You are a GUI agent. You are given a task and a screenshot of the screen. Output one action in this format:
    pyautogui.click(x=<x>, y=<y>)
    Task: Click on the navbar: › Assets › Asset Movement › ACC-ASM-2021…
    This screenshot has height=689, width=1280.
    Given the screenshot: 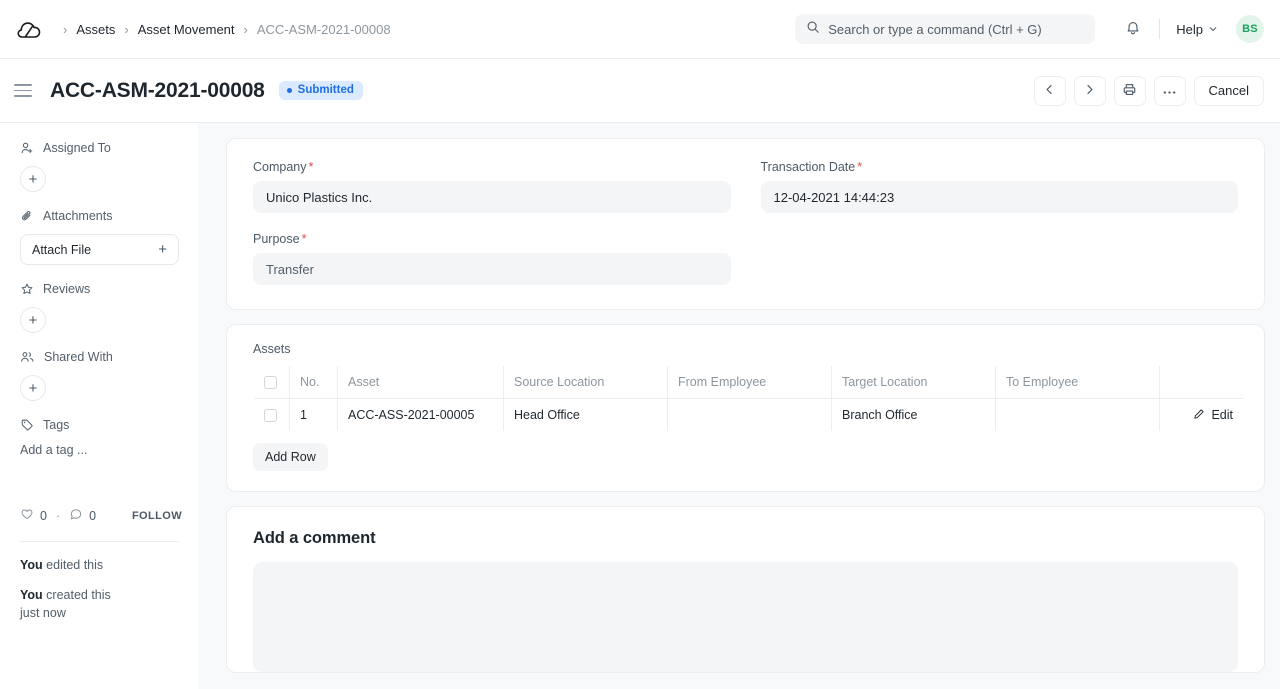 What is the action you would take?
    pyautogui.click(x=640, y=29)
    